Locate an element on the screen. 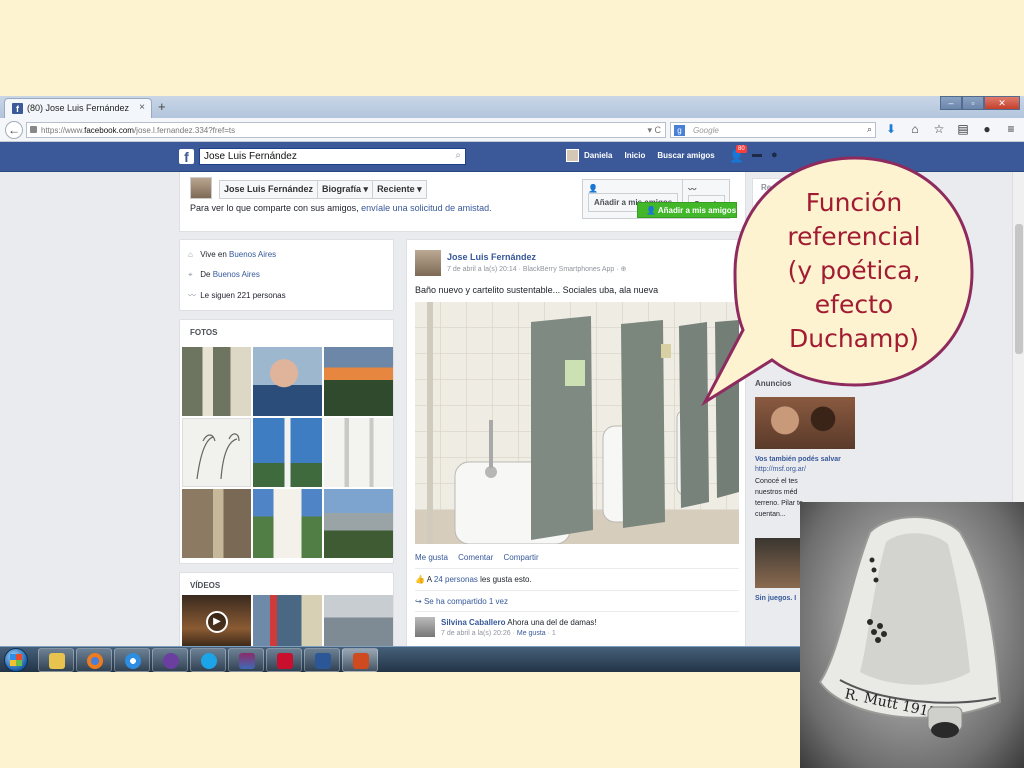 The height and width of the screenshot is (768, 1024). comment-author: Silvina Caballero is located at coordinates (473, 622).